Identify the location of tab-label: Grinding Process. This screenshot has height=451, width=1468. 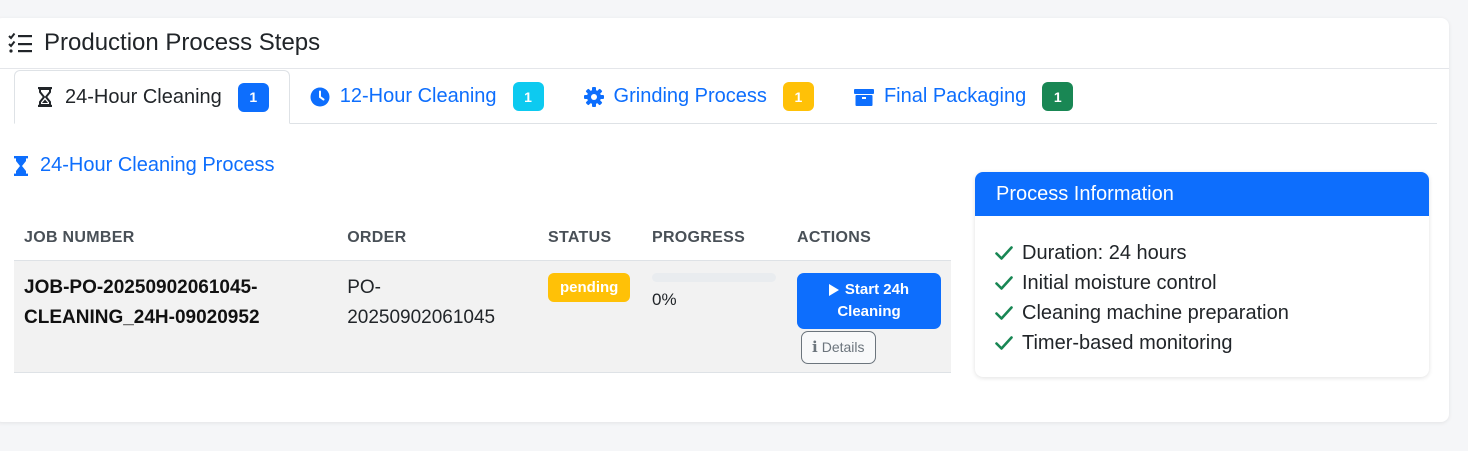
(690, 96).